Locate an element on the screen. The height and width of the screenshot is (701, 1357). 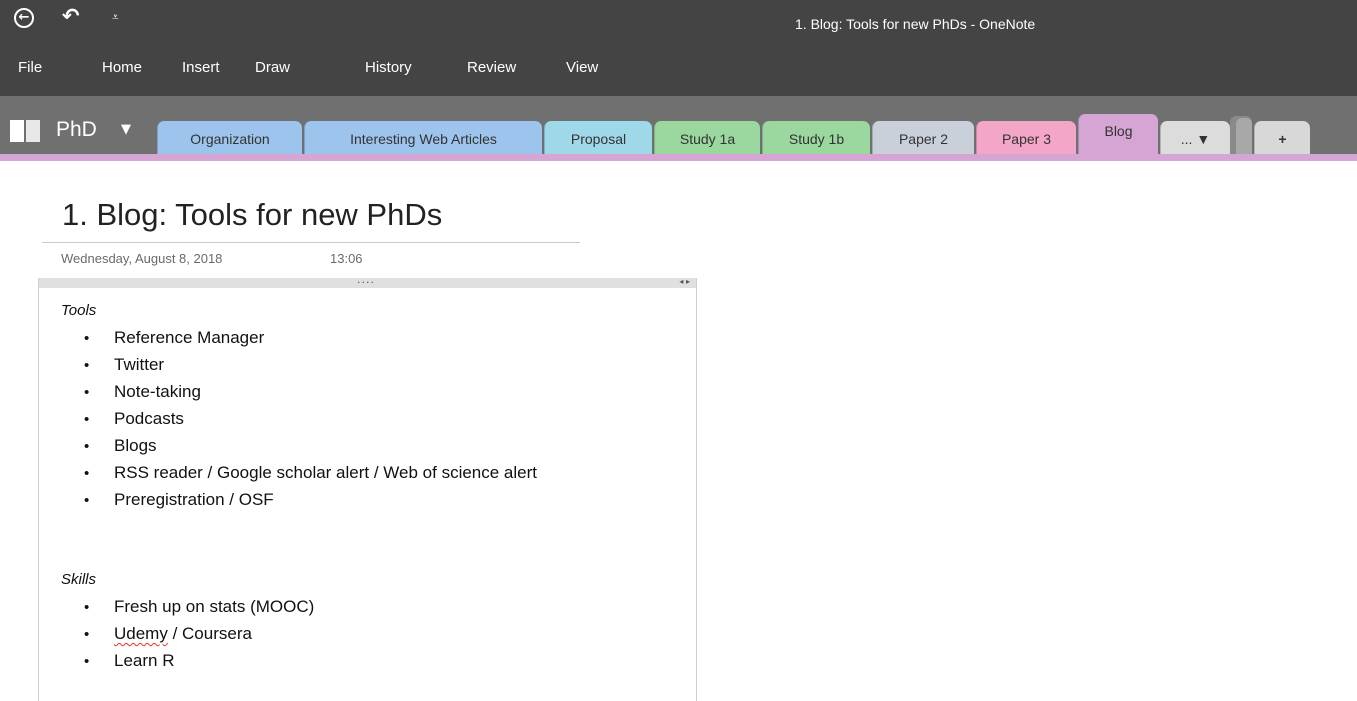
menu-history: History is located at coordinates (388, 68).